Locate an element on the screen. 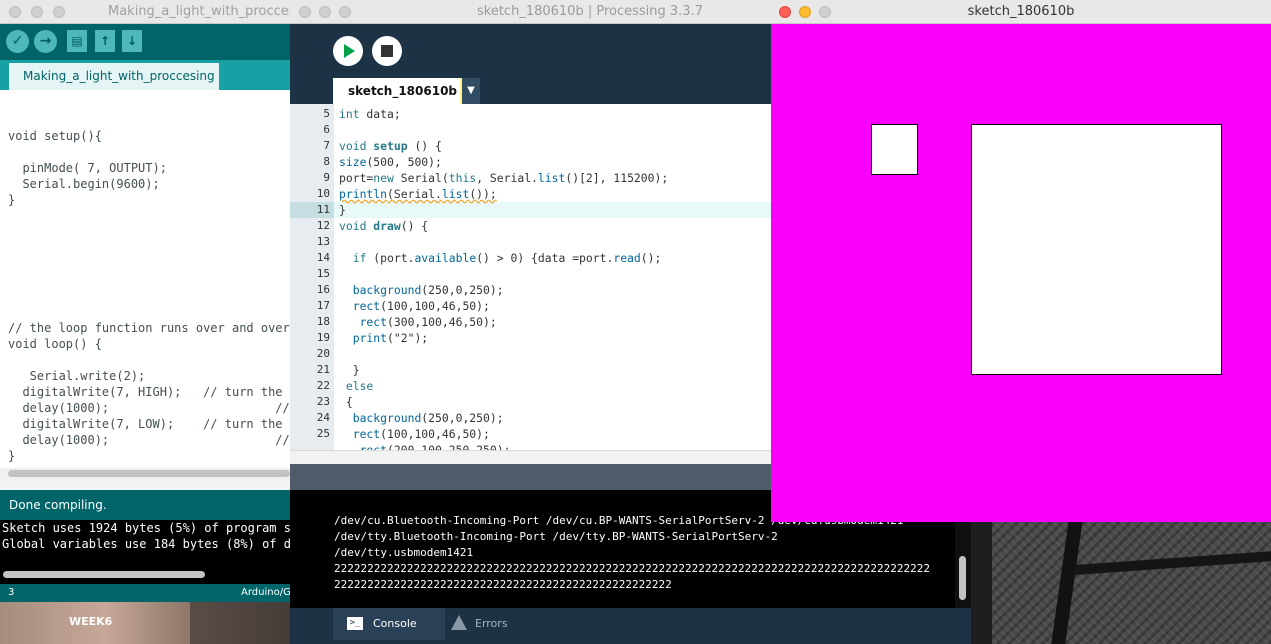 This screenshot has width=1271, height=644. line-number: 25 is located at coordinates (323, 433).